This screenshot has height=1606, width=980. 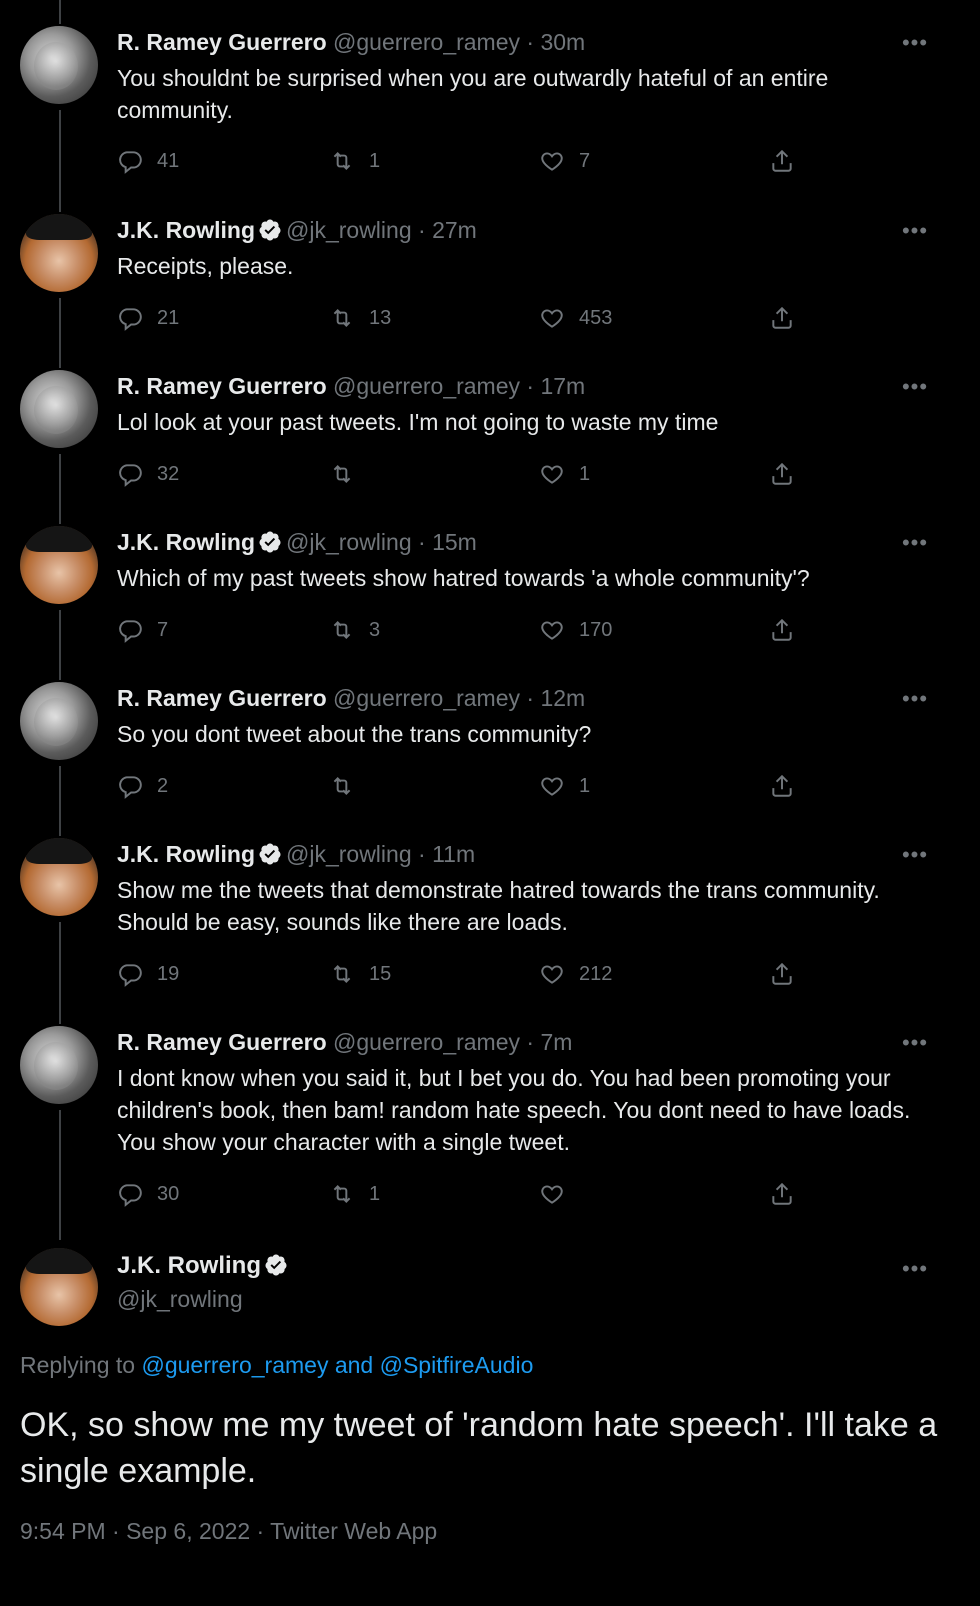 What do you see at coordinates (148, 318) in the screenshot?
I see `reply-button: 21` at bounding box center [148, 318].